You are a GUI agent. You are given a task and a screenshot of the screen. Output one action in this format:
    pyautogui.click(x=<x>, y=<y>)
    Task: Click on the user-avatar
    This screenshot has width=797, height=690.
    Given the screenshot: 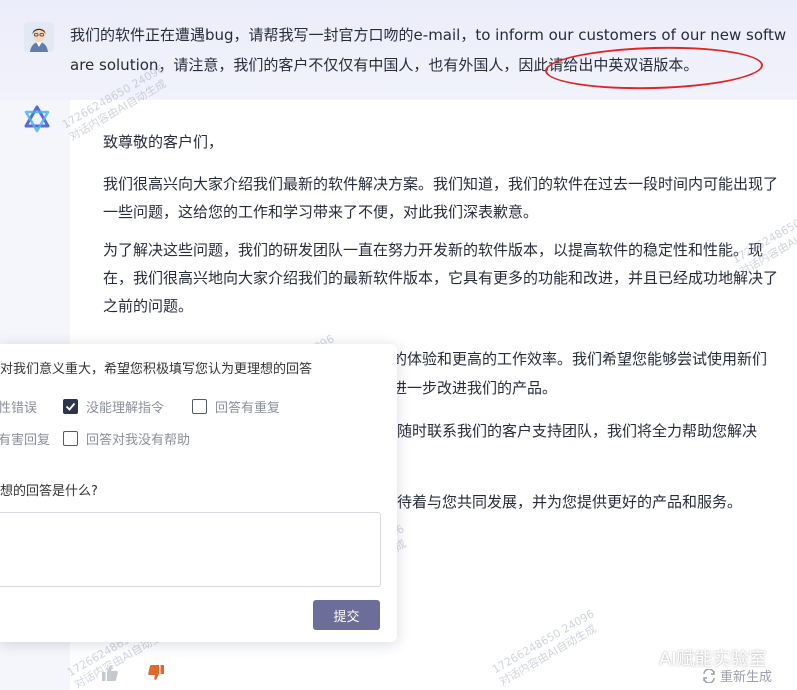 What is the action you would take?
    pyautogui.click(x=39, y=37)
    